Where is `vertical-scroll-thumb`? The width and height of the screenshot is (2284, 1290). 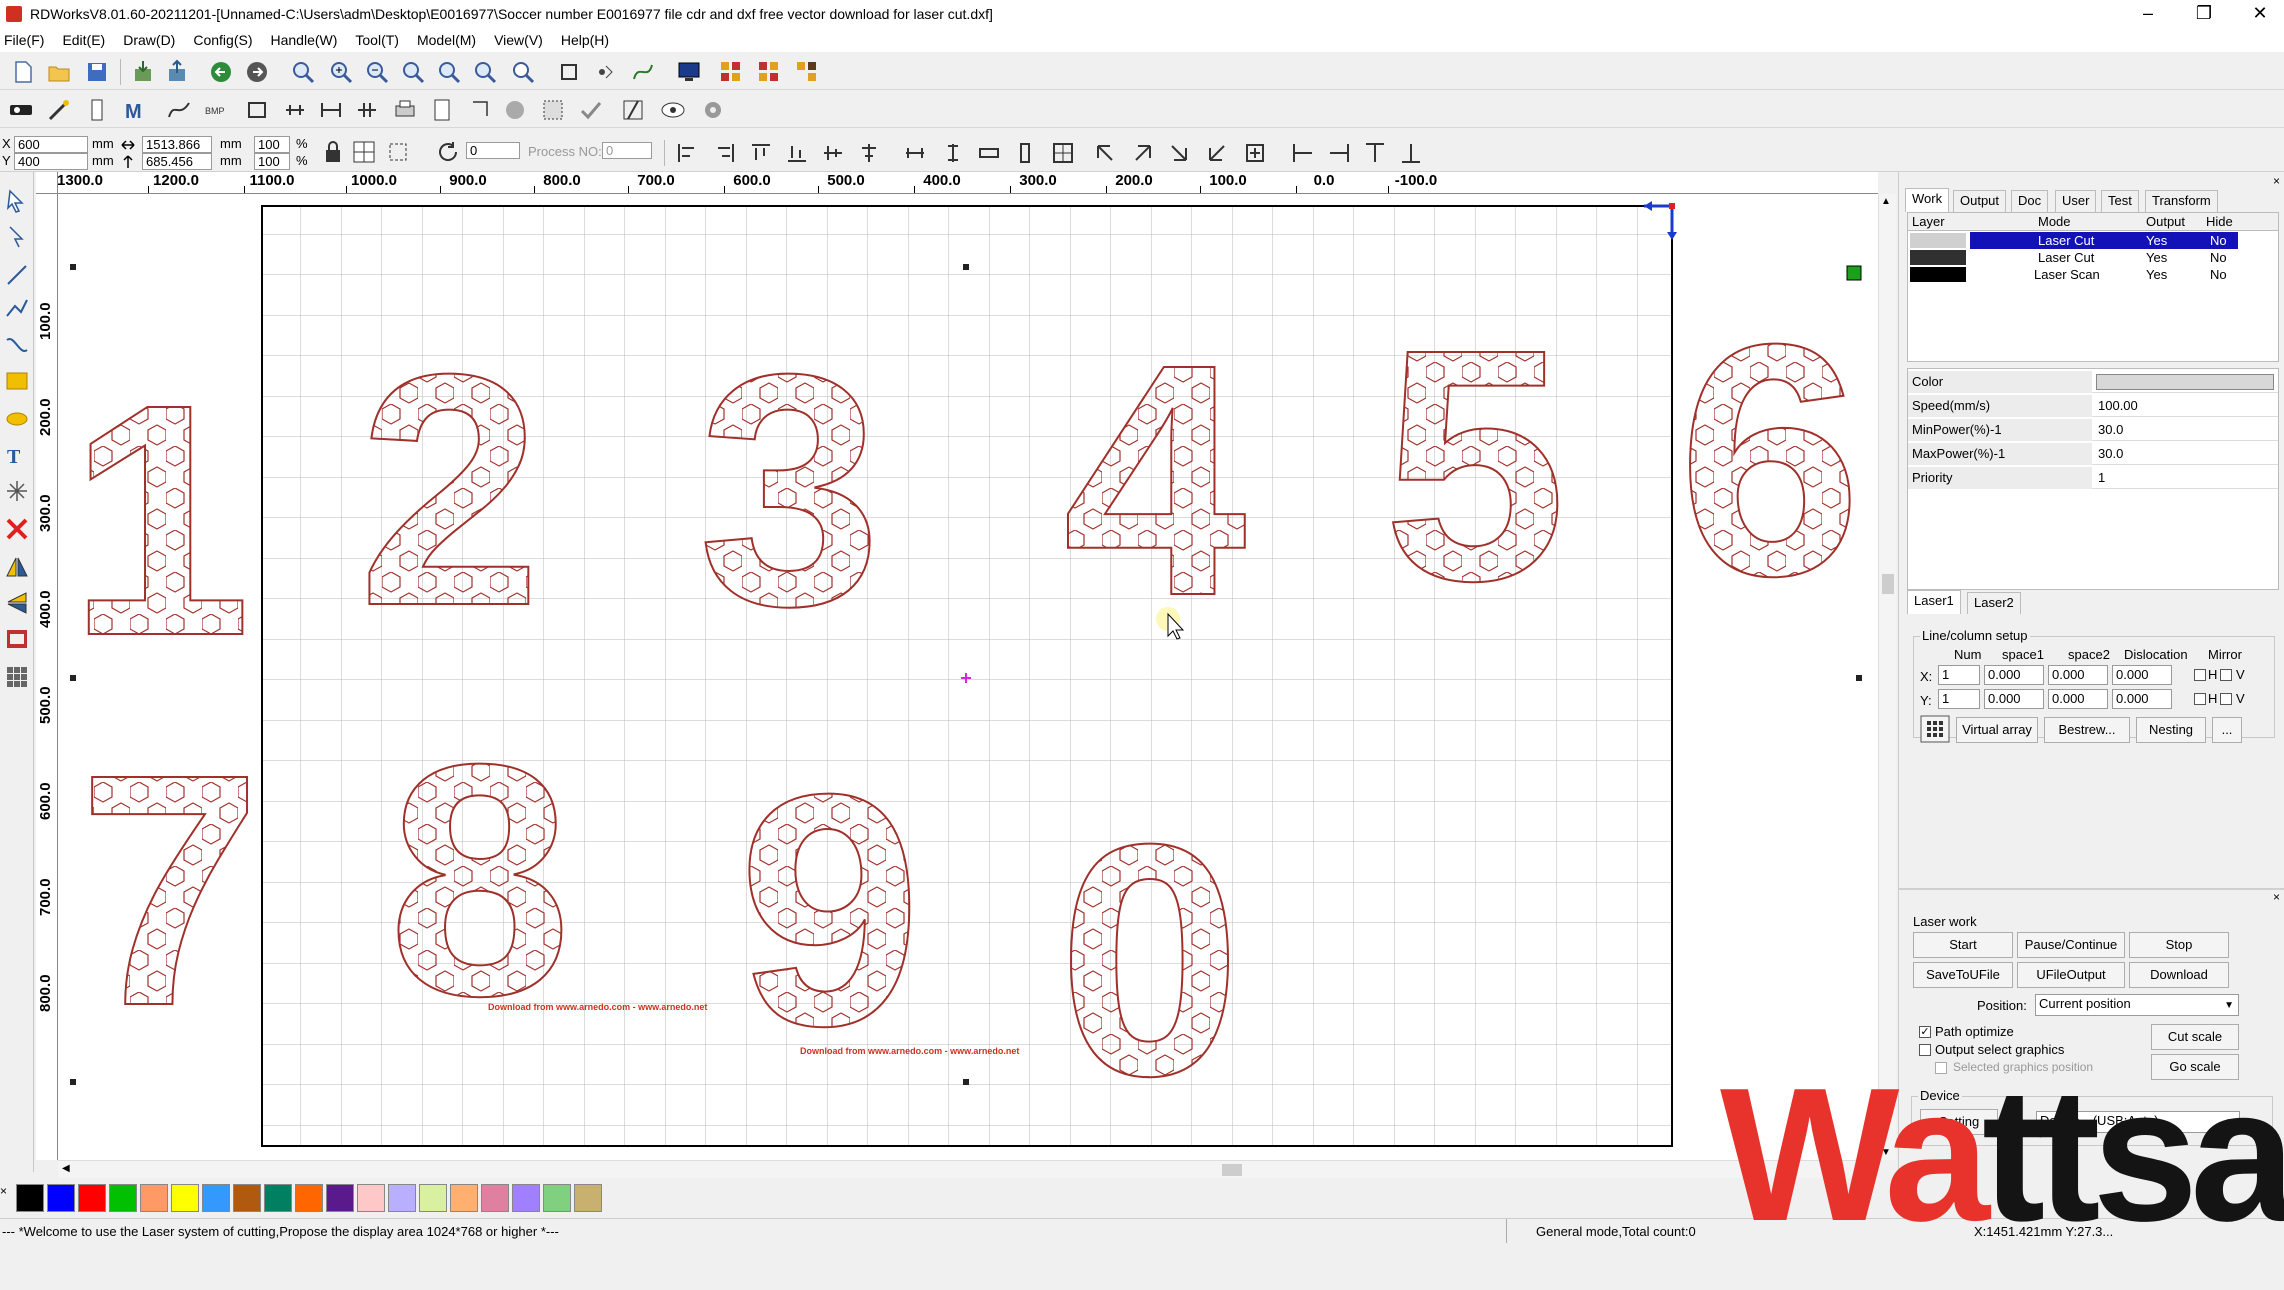
vertical-scroll-thumb is located at coordinates (1888, 584).